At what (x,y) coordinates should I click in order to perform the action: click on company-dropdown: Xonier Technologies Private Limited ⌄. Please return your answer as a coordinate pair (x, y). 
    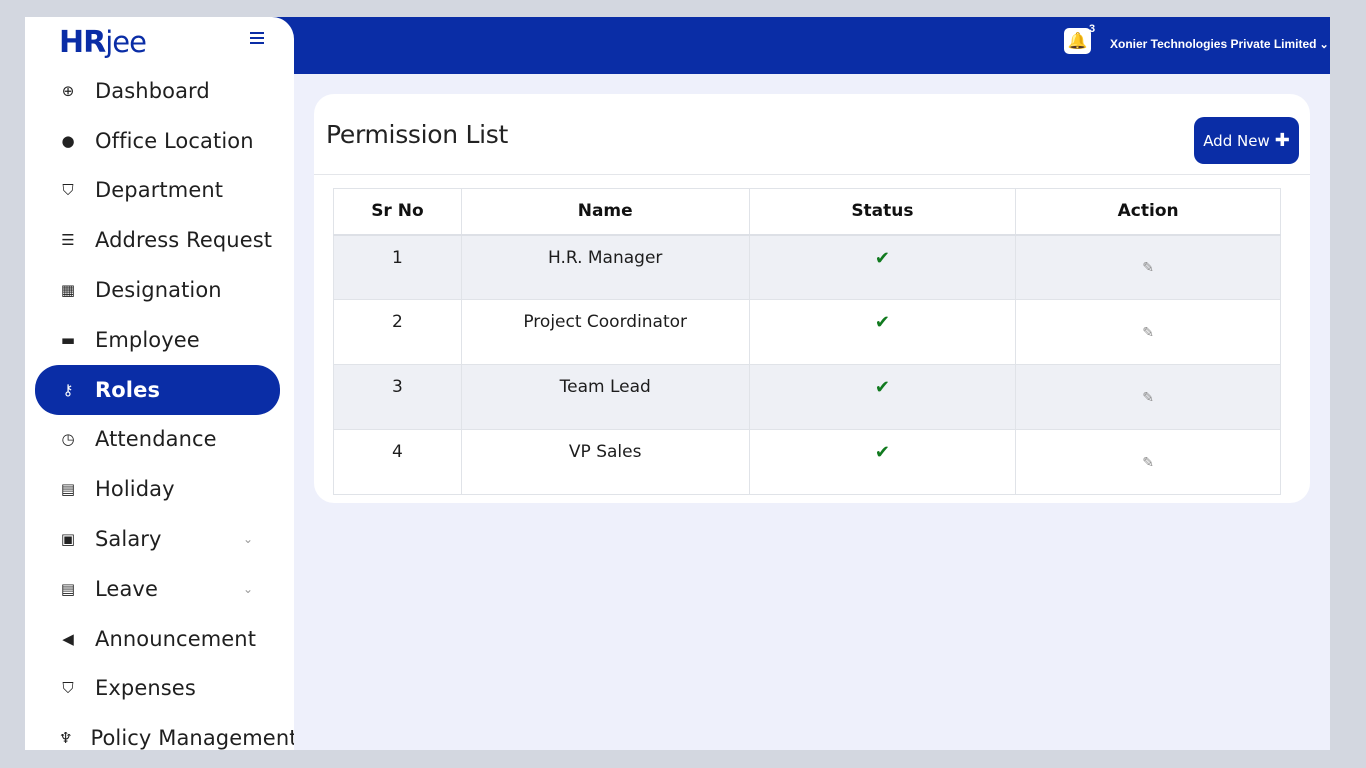
    Looking at the image, I should click on (1219, 44).